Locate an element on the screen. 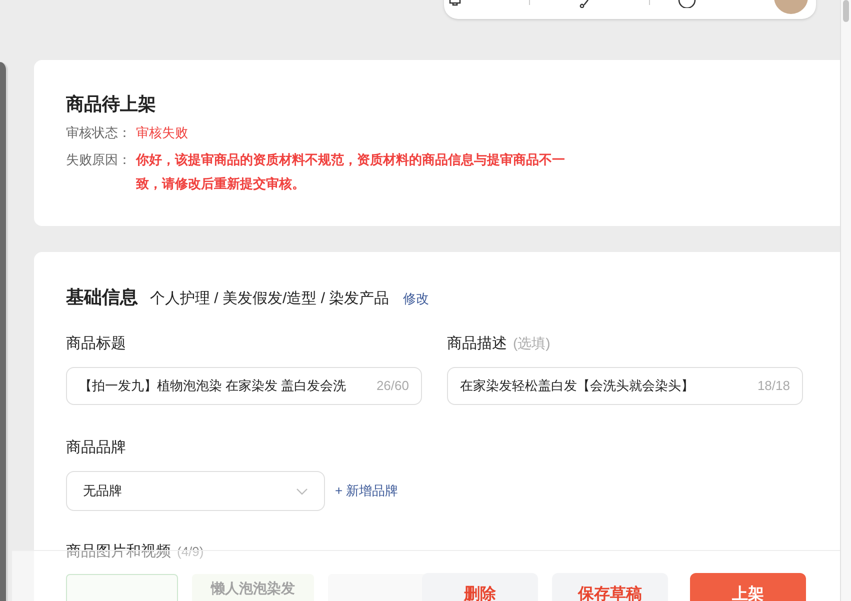 Image resolution: width=851 pixels, height=601 pixels. field-label: 商品品牌 is located at coordinates (96, 448).